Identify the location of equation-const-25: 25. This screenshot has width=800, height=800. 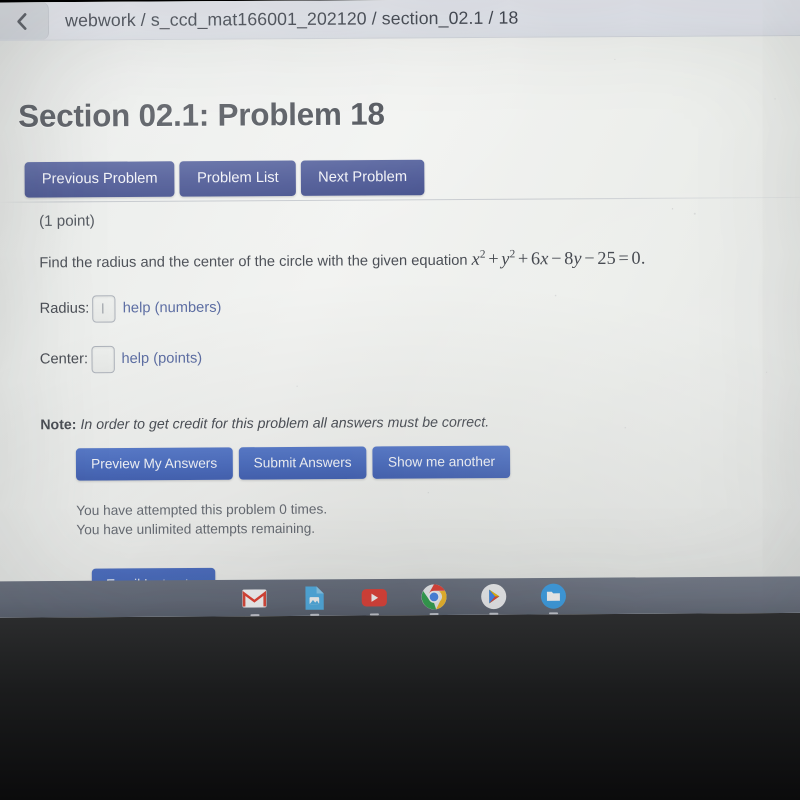
(607, 257).